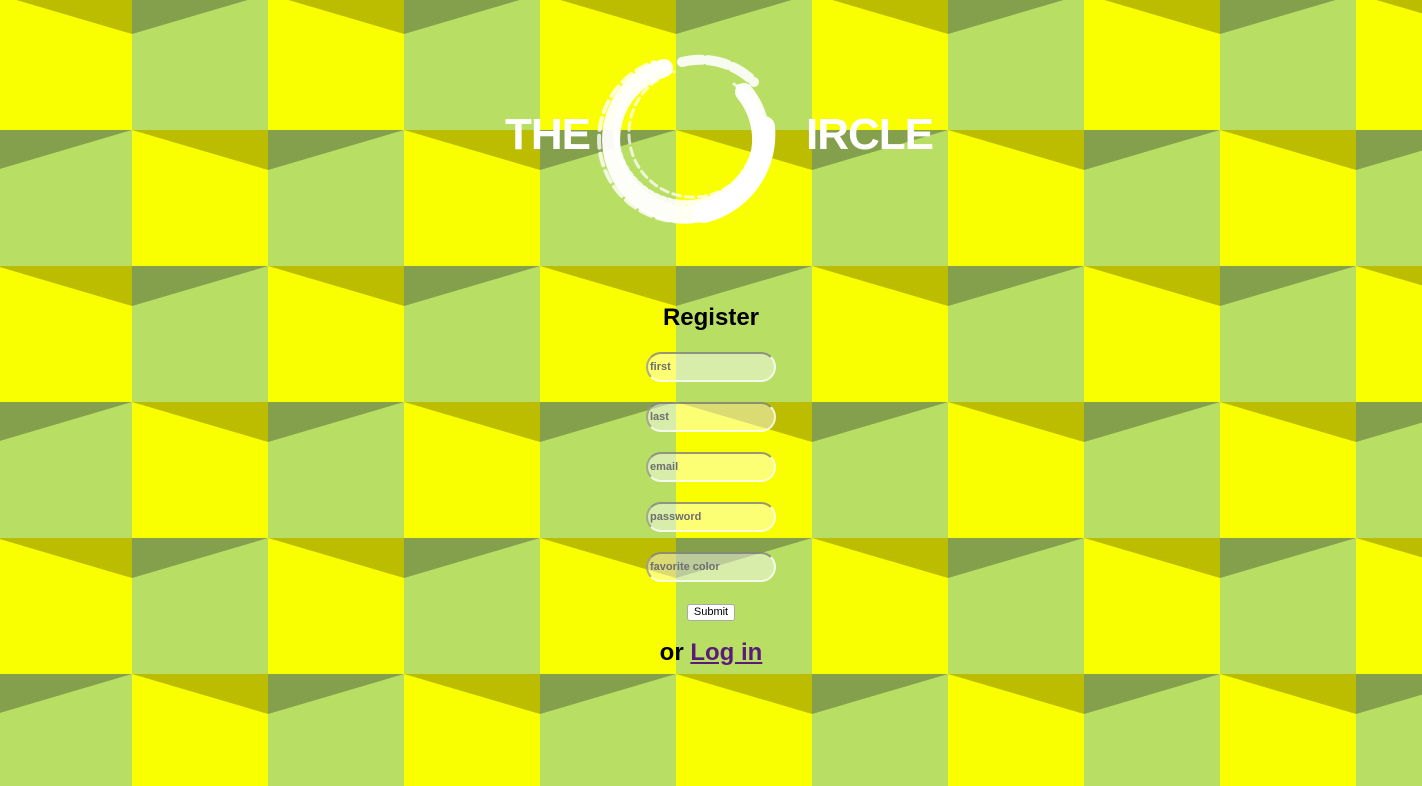  Describe the element at coordinates (711, 317) in the screenshot. I see `register-heading: Register` at that location.